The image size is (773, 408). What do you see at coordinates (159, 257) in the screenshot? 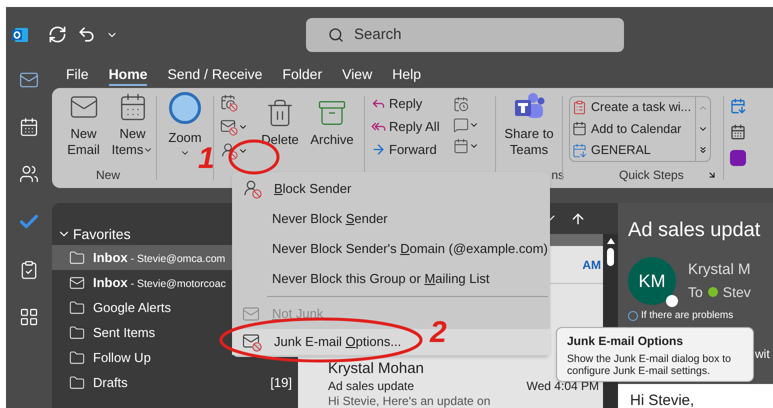
I see `folder-name: Inbox - Stevie@omca.com` at bounding box center [159, 257].